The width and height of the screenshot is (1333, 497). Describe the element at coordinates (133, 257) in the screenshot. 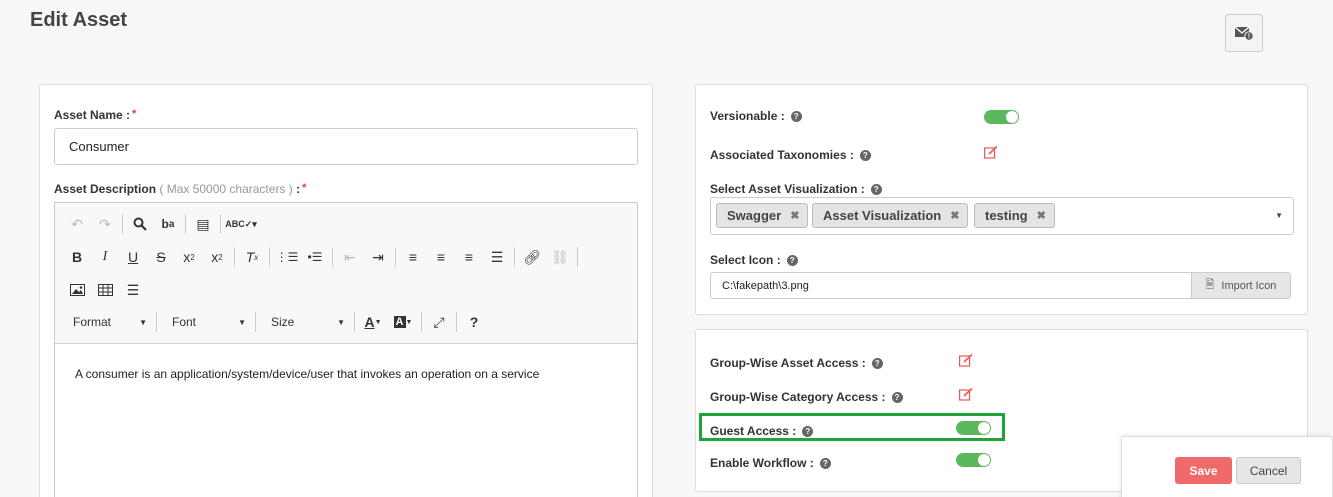

I see `underline-icon: U` at that location.